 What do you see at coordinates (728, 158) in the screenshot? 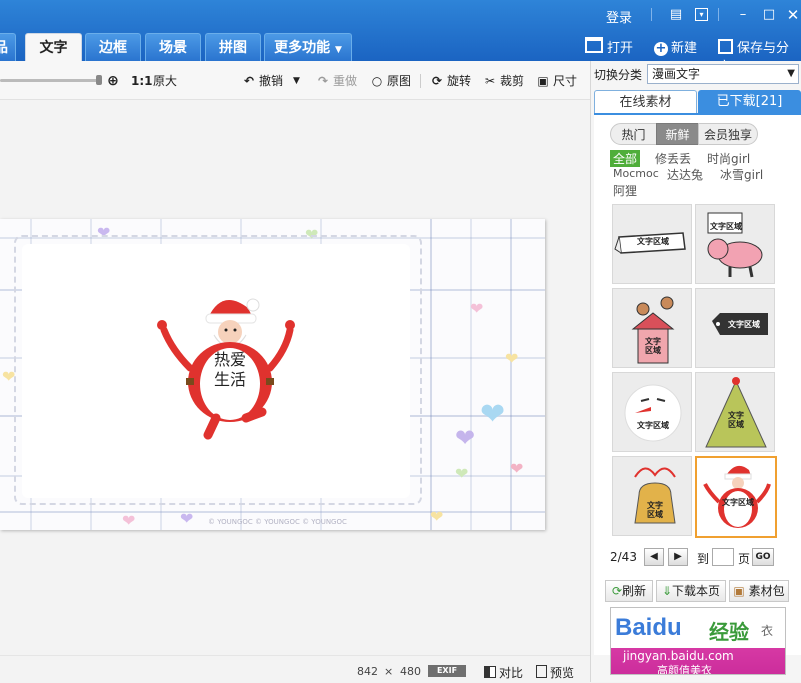
I see `category-item: 时尚girl` at bounding box center [728, 158].